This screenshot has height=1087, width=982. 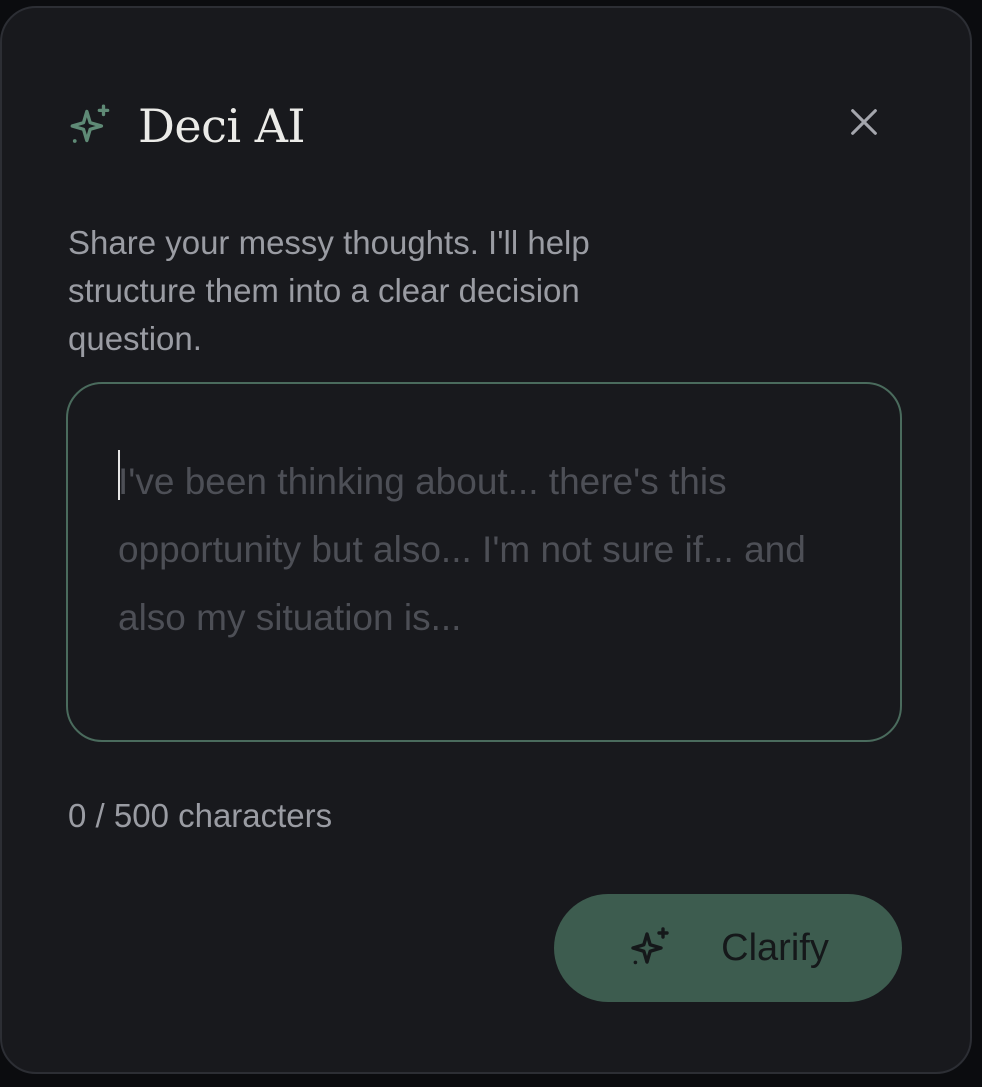 I want to click on character-counter: 0 / 500 characters, so click(x=200, y=815).